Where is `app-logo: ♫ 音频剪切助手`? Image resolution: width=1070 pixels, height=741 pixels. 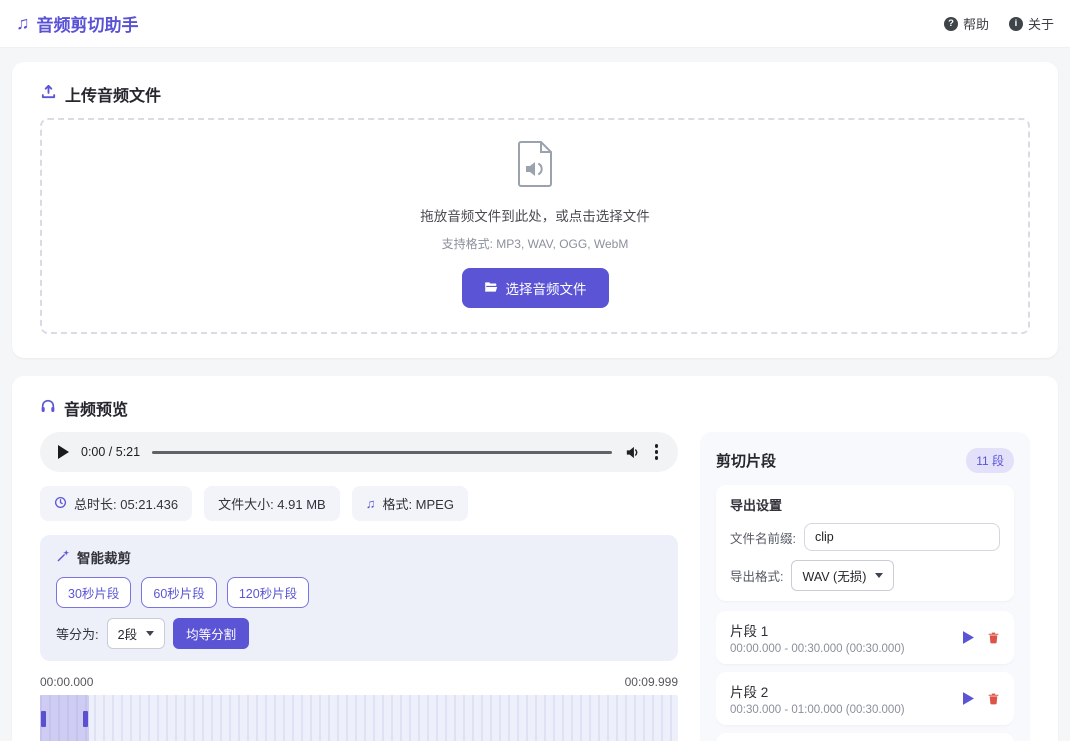
app-logo: ♫ 音频剪切助手 is located at coordinates (77, 23).